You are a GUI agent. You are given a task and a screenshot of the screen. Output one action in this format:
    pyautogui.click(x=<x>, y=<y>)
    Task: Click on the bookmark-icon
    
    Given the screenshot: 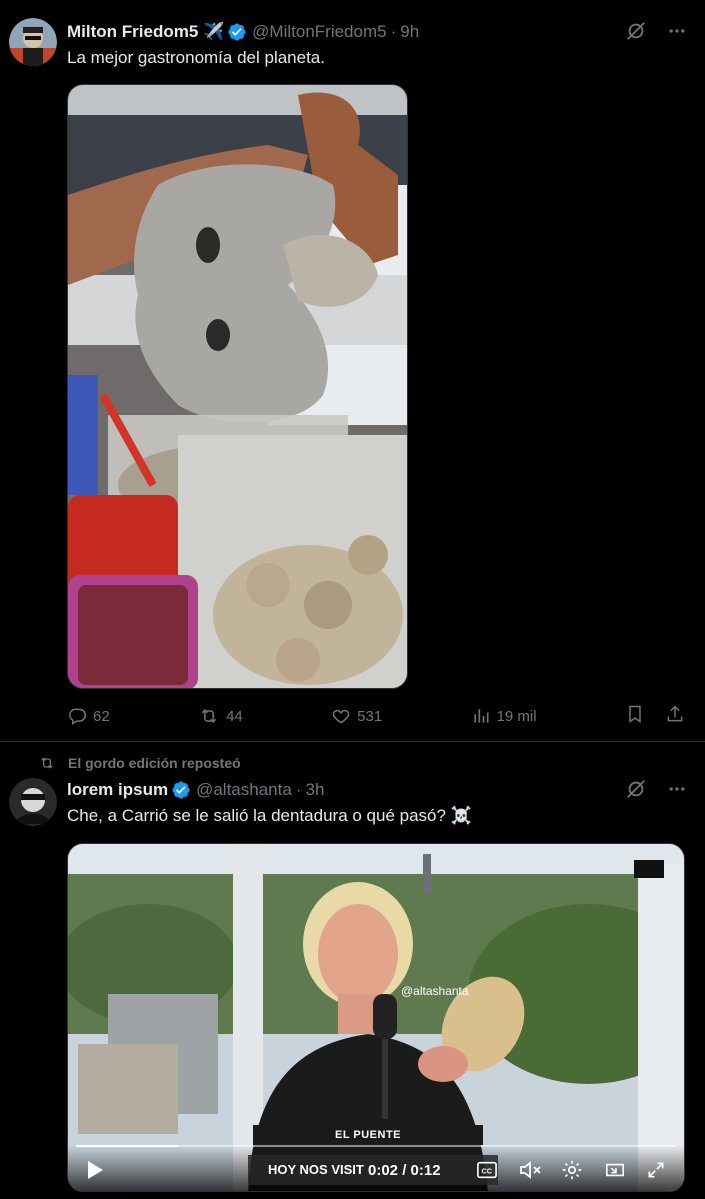 What is the action you would take?
    pyautogui.click(x=635, y=716)
    